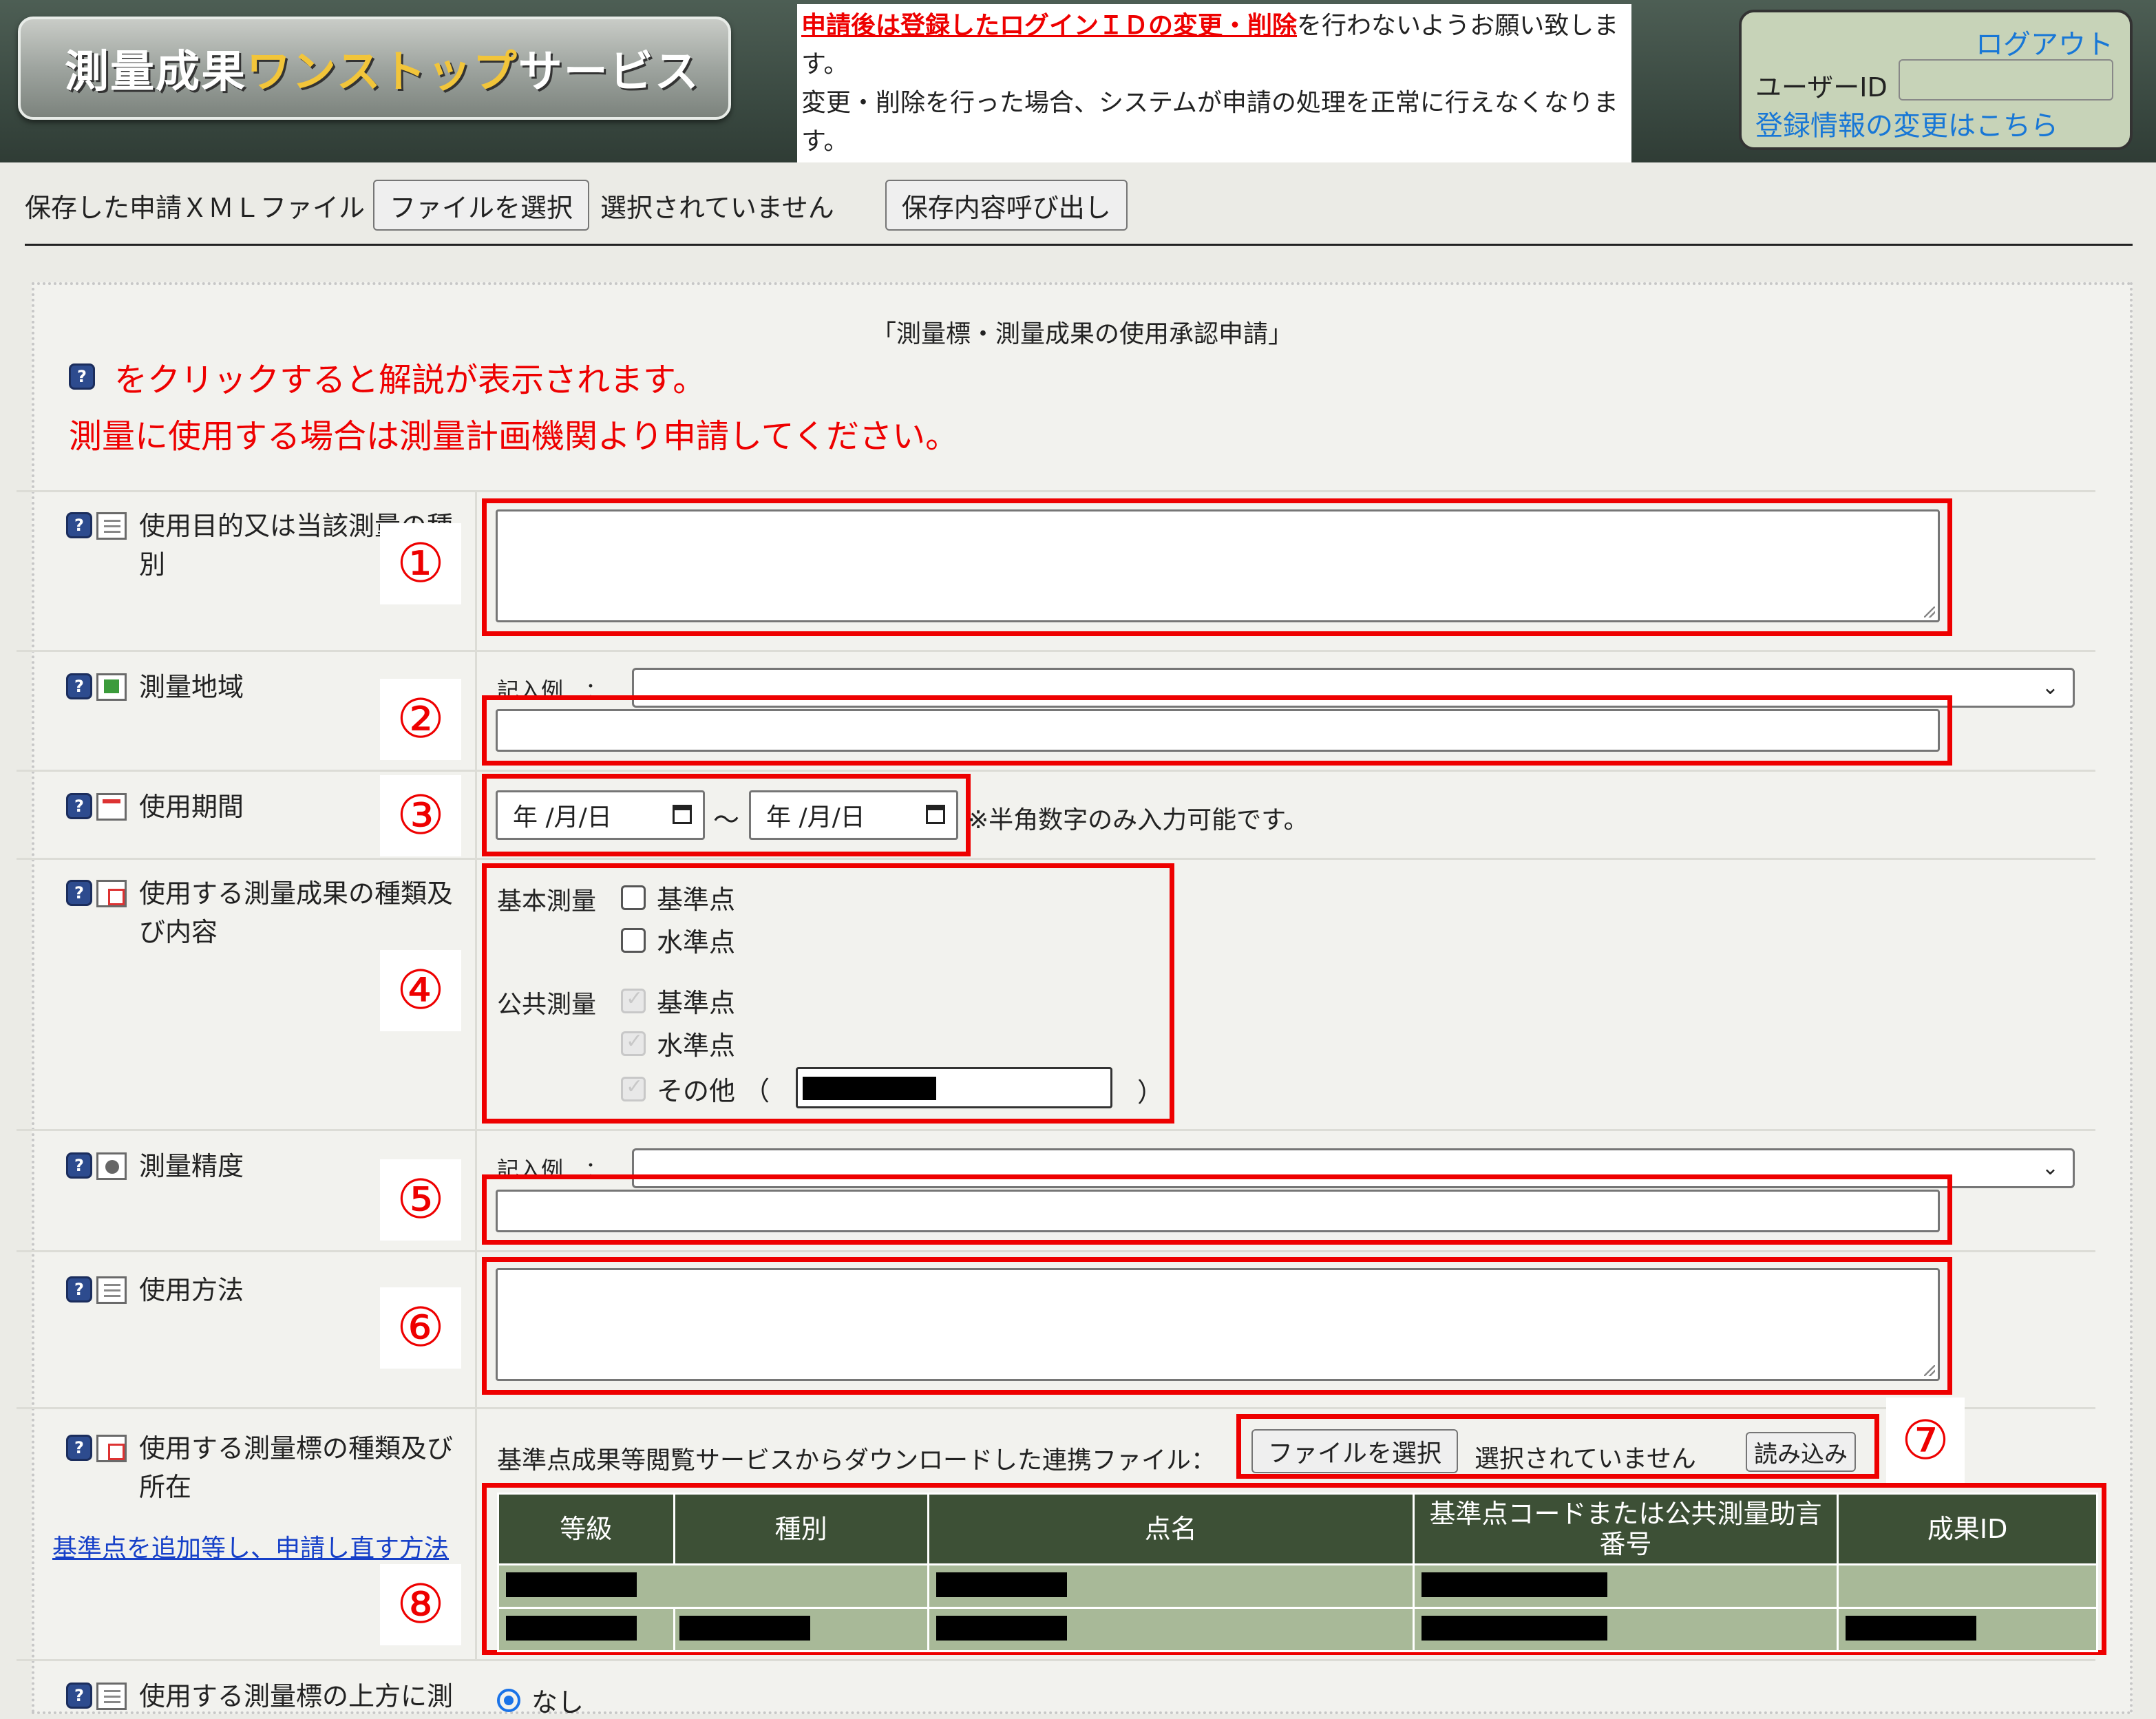  What do you see at coordinates (2006, 80) in the screenshot?
I see `user-id-field` at bounding box center [2006, 80].